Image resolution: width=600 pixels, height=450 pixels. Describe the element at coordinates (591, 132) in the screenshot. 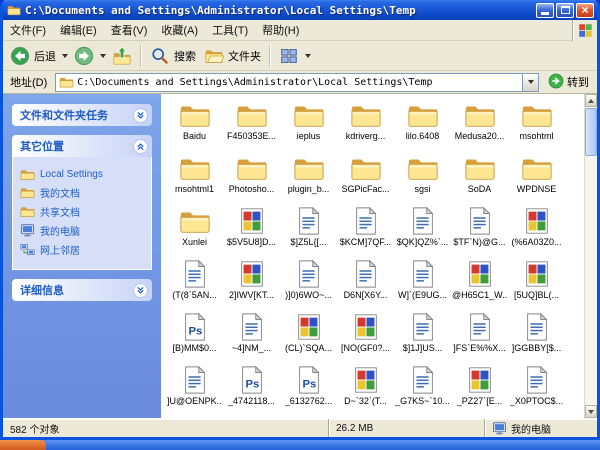

I see `scroll-thumb` at that location.